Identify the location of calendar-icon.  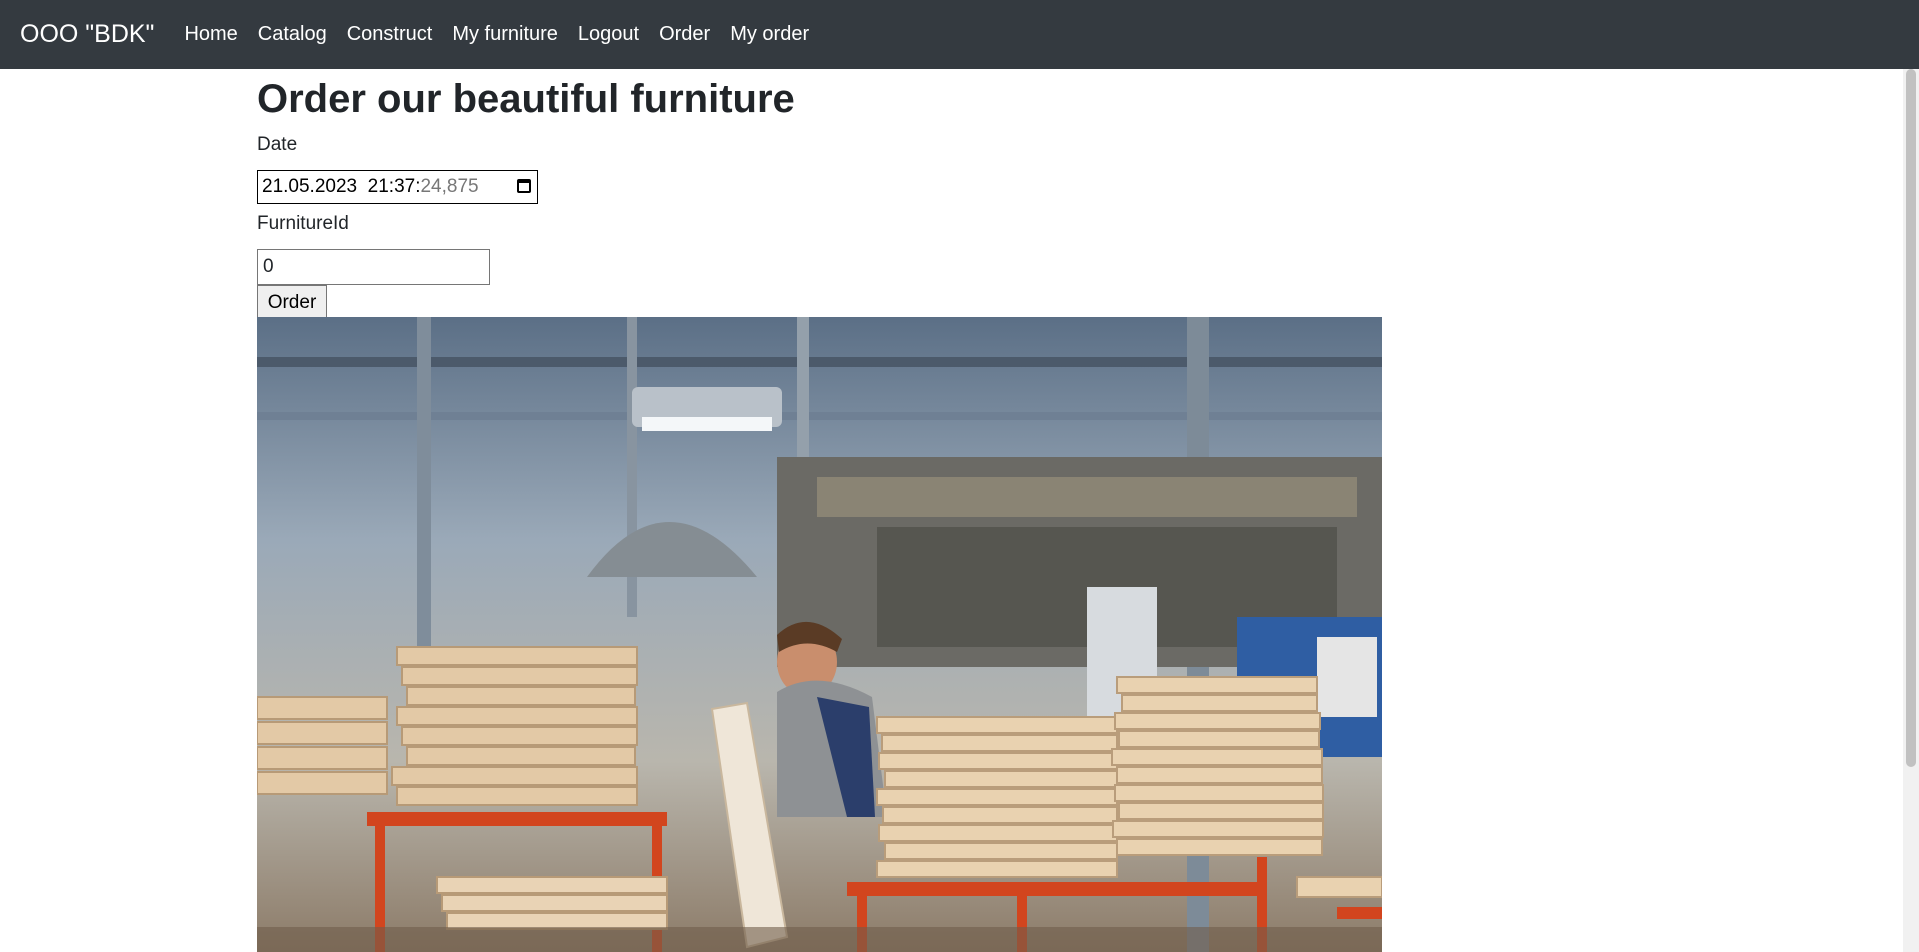
(524, 186).